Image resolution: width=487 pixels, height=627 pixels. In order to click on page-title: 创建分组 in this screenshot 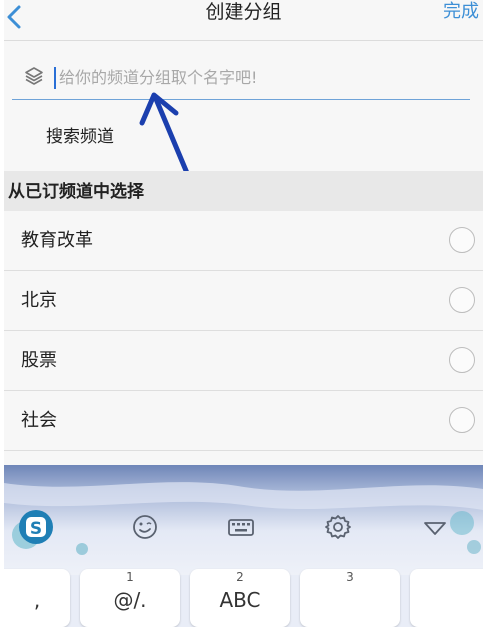, I will do `click(243, 12)`.